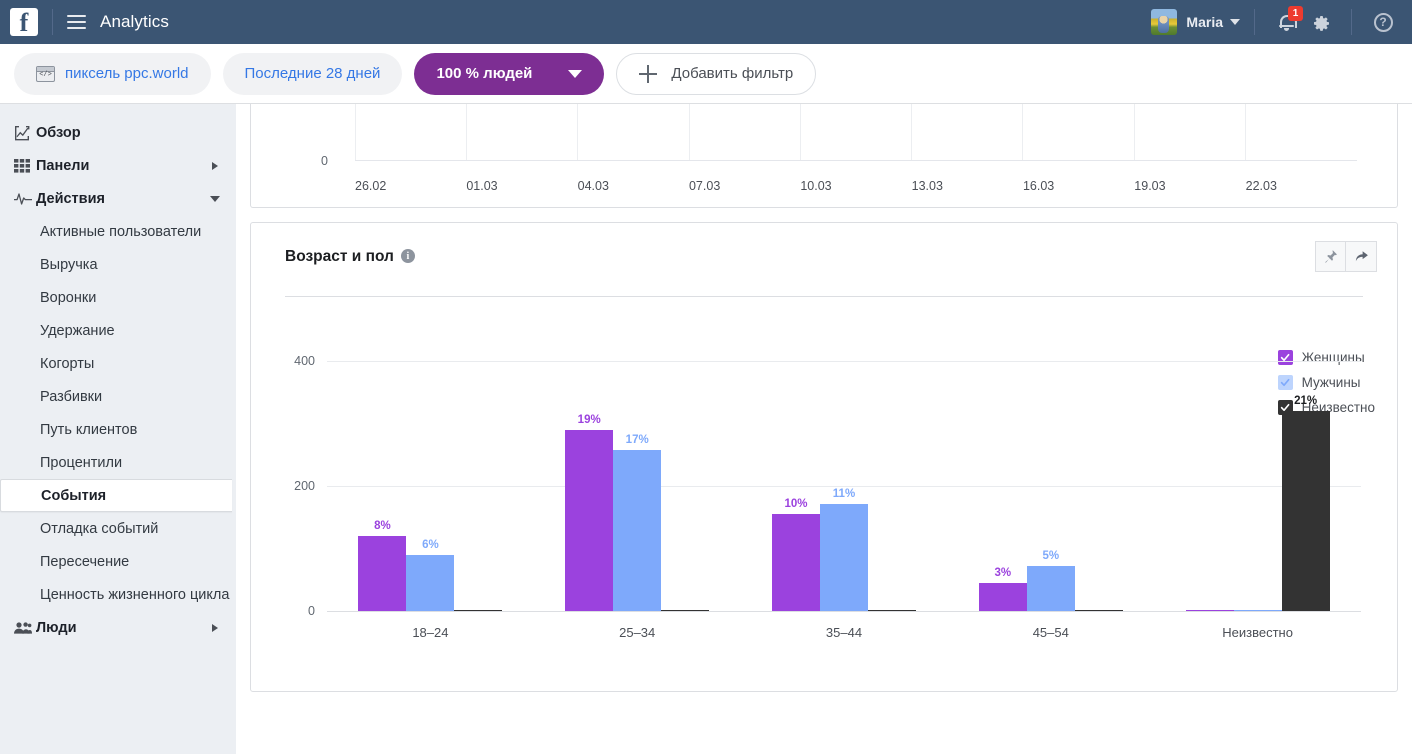 The image size is (1412, 754). What do you see at coordinates (118, 594) in the screenshot?
I see `sidebar-item-lifetime-value: Ценность жизненного цикла` at bounding box center [118, 594].